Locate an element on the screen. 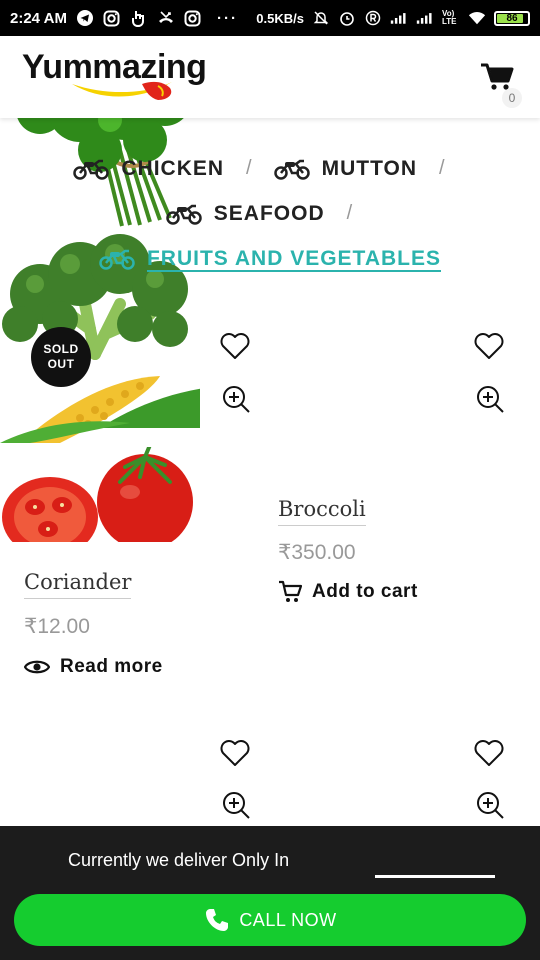 The width and height of the screenshot is (540, 960). status-bar: 2:24 AM ··· 0.5KB/s Vo) LTE 86 is located at coordinates (270, 18).